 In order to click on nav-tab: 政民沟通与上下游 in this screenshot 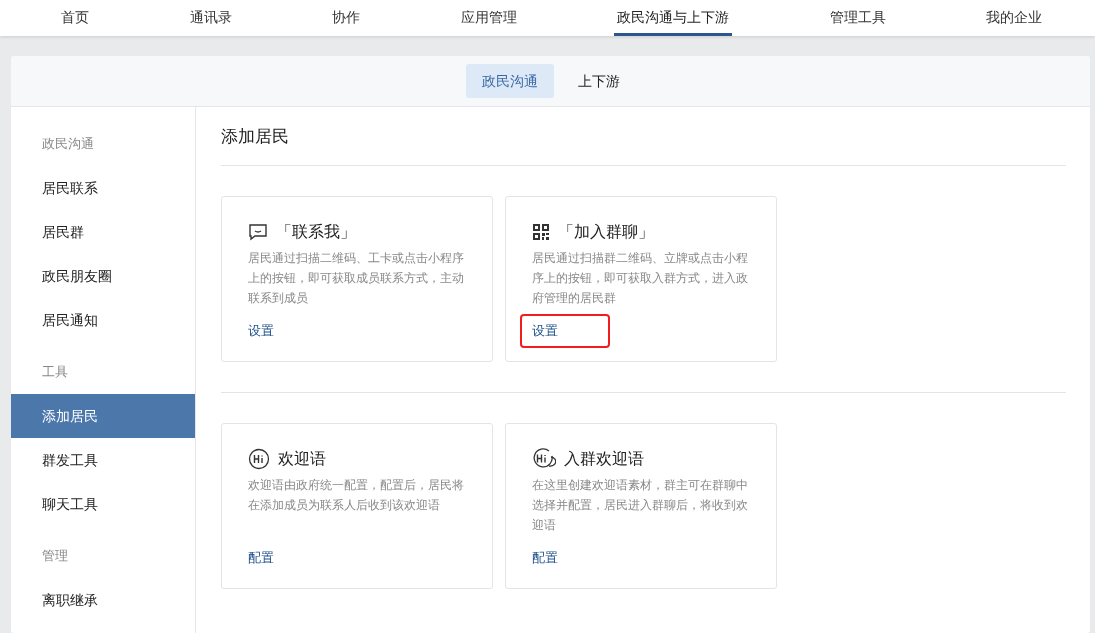, I will do `click(673, 18)`.